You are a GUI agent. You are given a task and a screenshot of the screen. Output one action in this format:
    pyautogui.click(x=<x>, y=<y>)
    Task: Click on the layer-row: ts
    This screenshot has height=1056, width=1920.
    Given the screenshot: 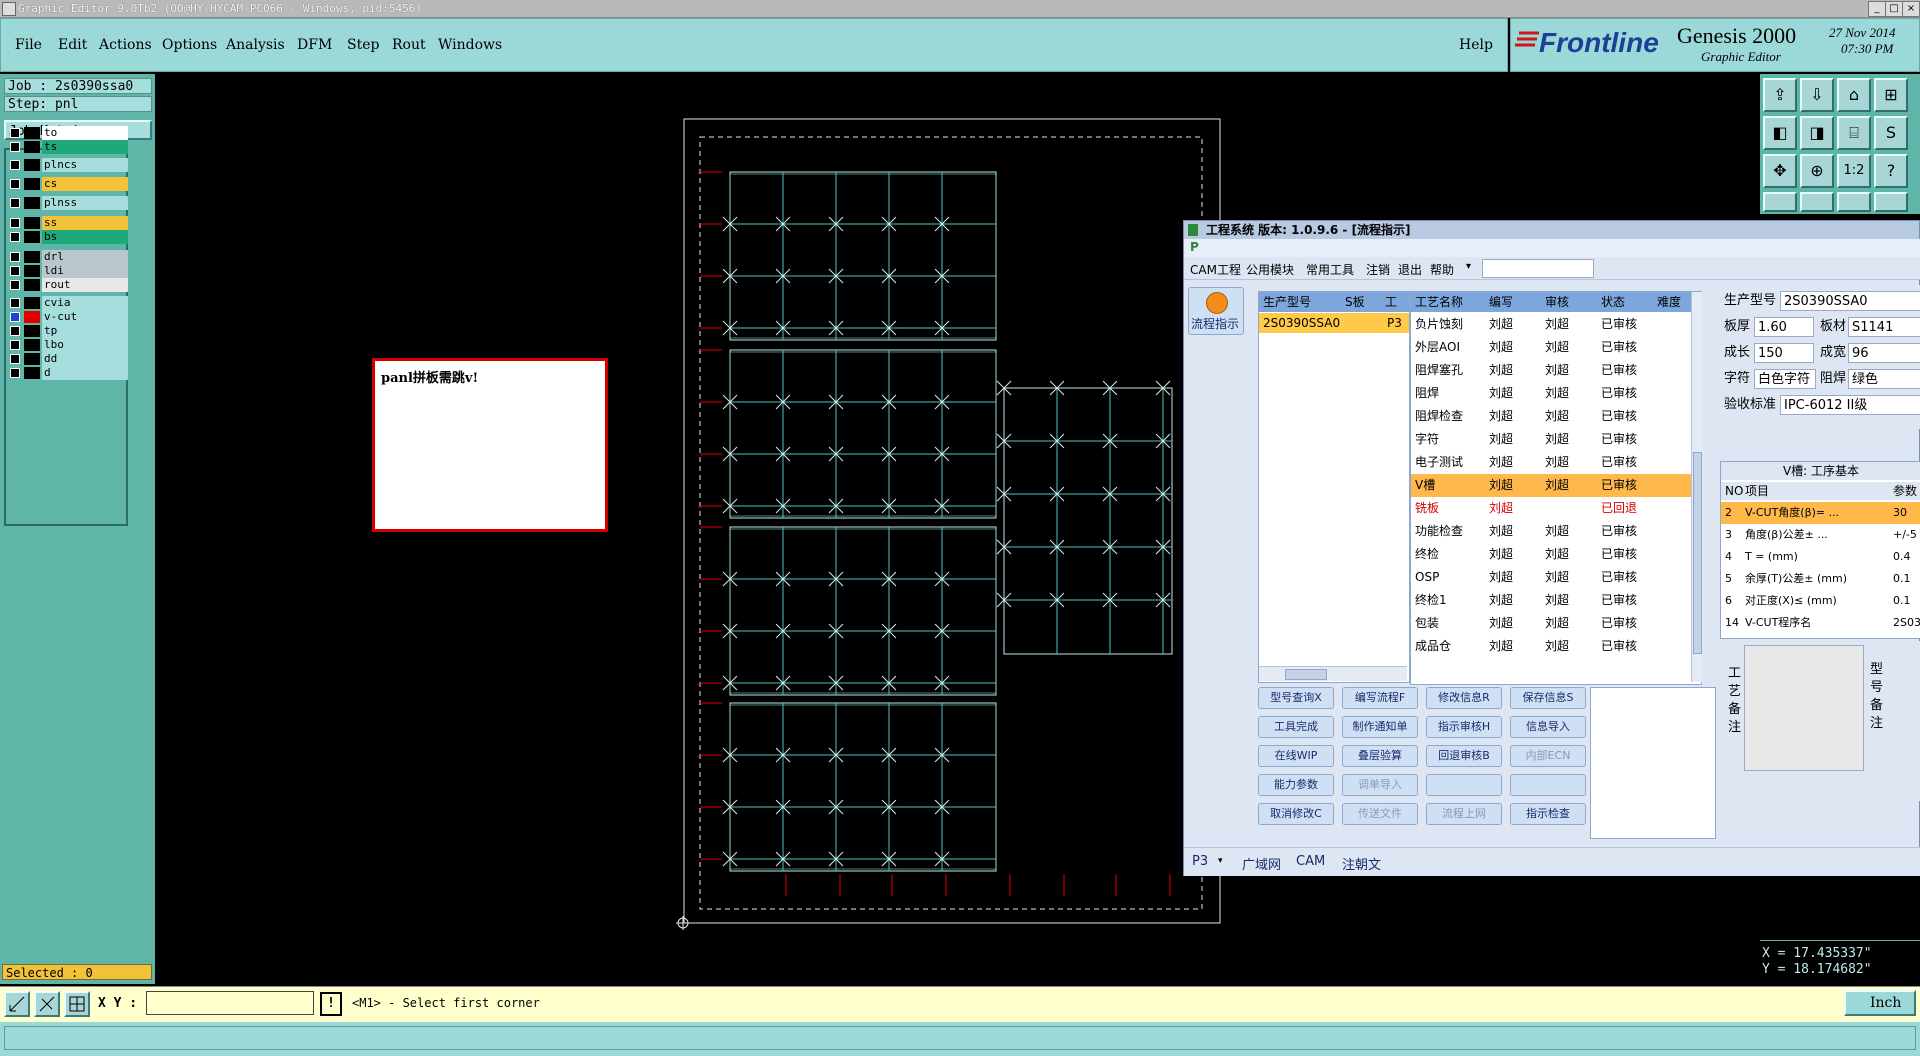 What is the action you would take?
    pyautogui.click(x=67, y=147)
    